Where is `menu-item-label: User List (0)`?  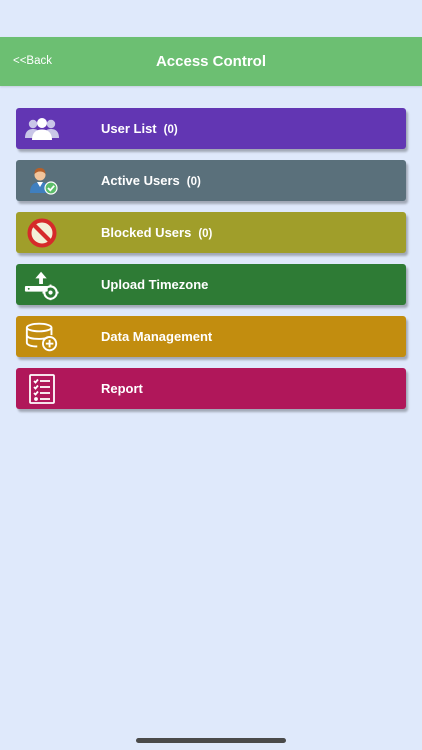 menu-item-label: User List (0) is located at coordinates (139, 128).